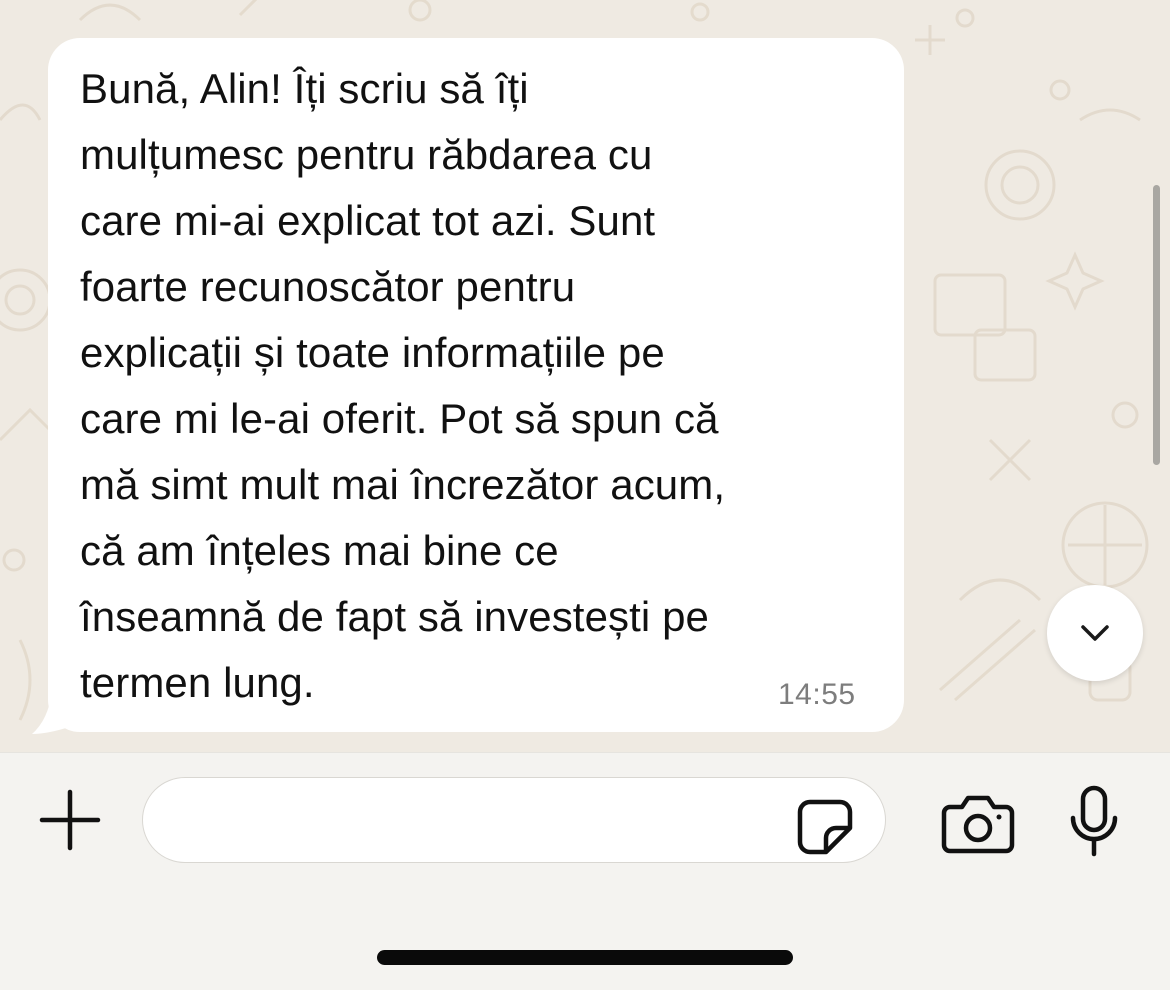 This screenshot has width=1170, height=990. I want to click on message-text-line: termen lung., so click(197, 682).